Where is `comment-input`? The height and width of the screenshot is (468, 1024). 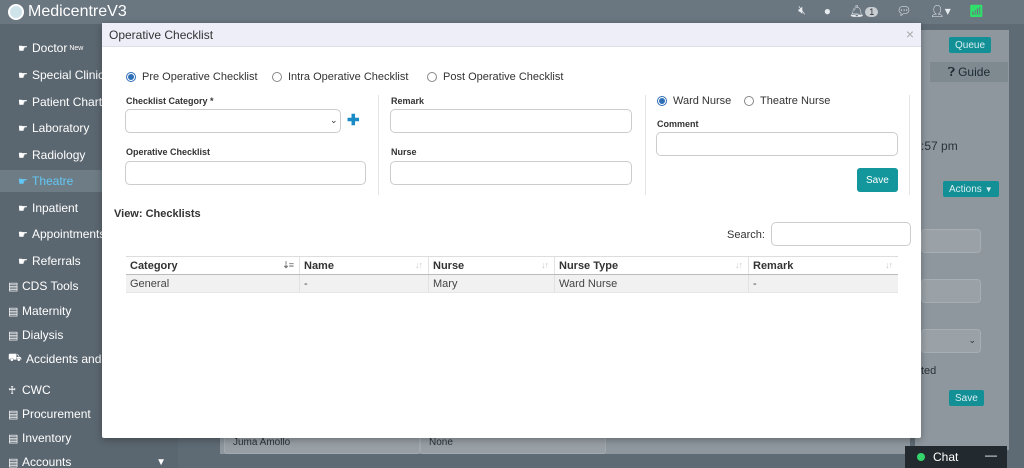 comment-input is located at coordinates (777, 144).